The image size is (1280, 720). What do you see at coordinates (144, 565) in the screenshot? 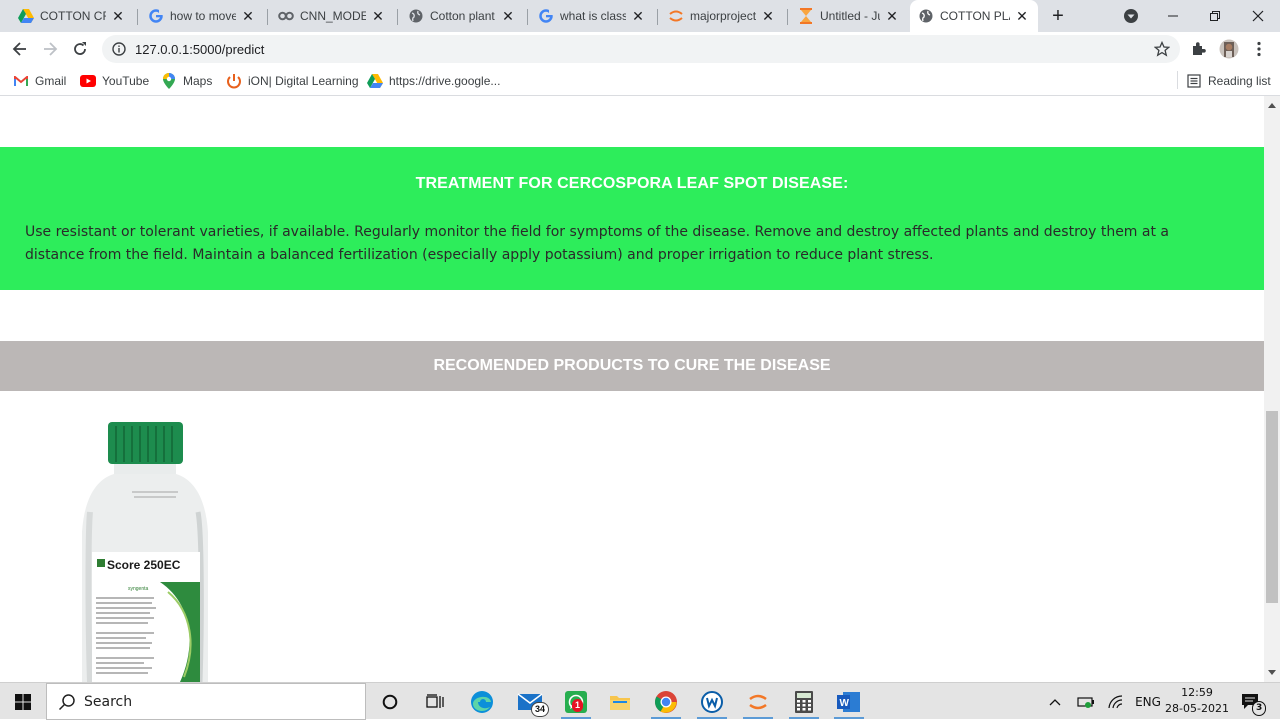
I see `product-label-text: Score 250EC` at bounding box center [144, 565].